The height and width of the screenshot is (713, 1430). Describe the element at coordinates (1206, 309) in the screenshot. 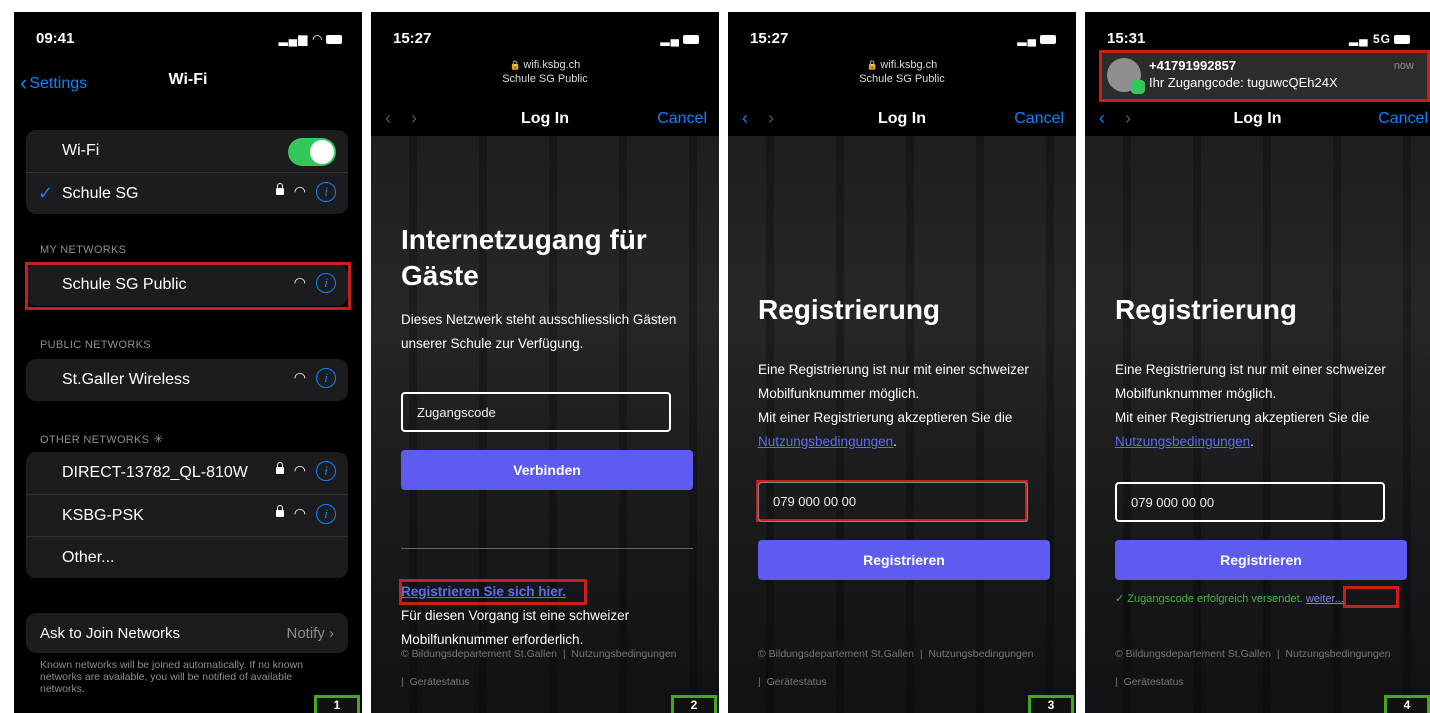

I see `page-heading: Registrierung` at that location.